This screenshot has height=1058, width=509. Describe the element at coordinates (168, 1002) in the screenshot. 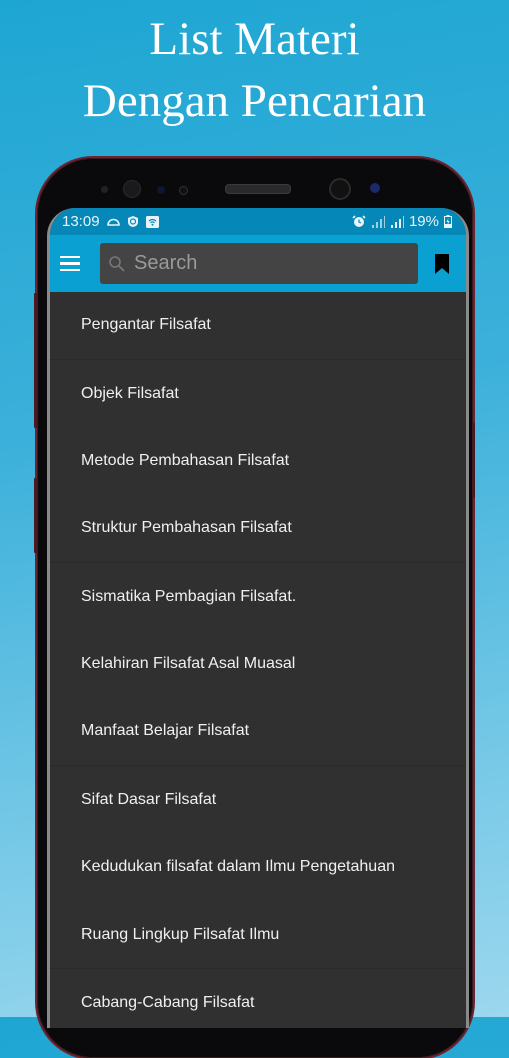

I see `list-item-label: Cabang-Cabang Filsafat` at that location.